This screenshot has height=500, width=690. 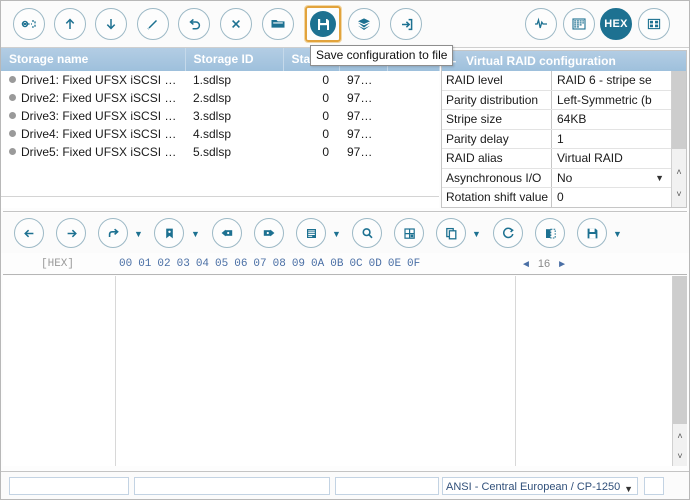 What do you see at coordinates (222, 264) in the screenshot?
I see `hex-col-05: 05` at bounding box center [222, 264].